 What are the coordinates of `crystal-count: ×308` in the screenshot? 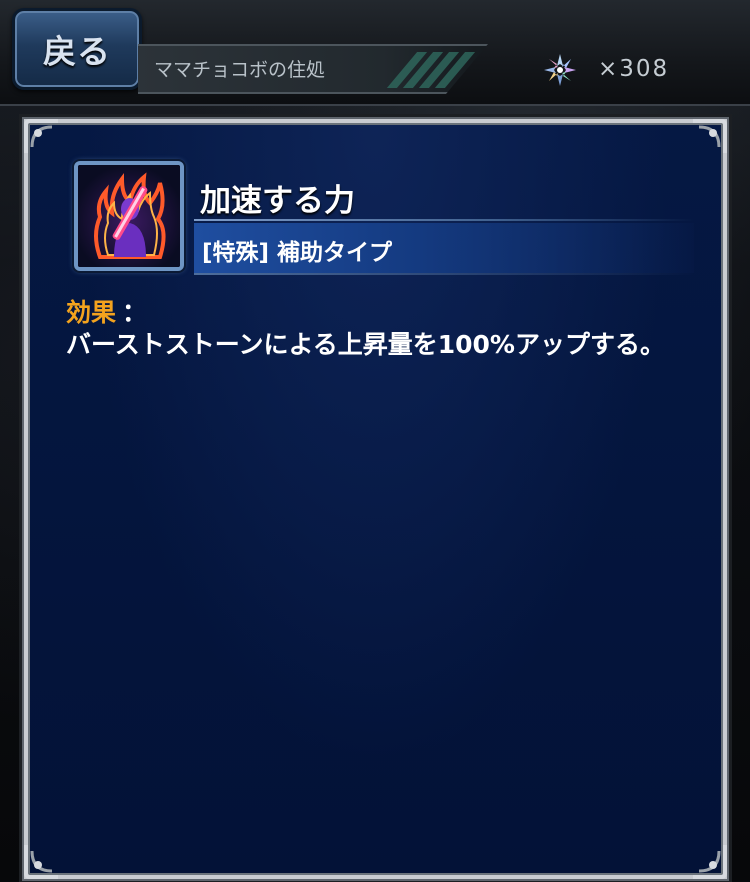 It's located at (634, 69).